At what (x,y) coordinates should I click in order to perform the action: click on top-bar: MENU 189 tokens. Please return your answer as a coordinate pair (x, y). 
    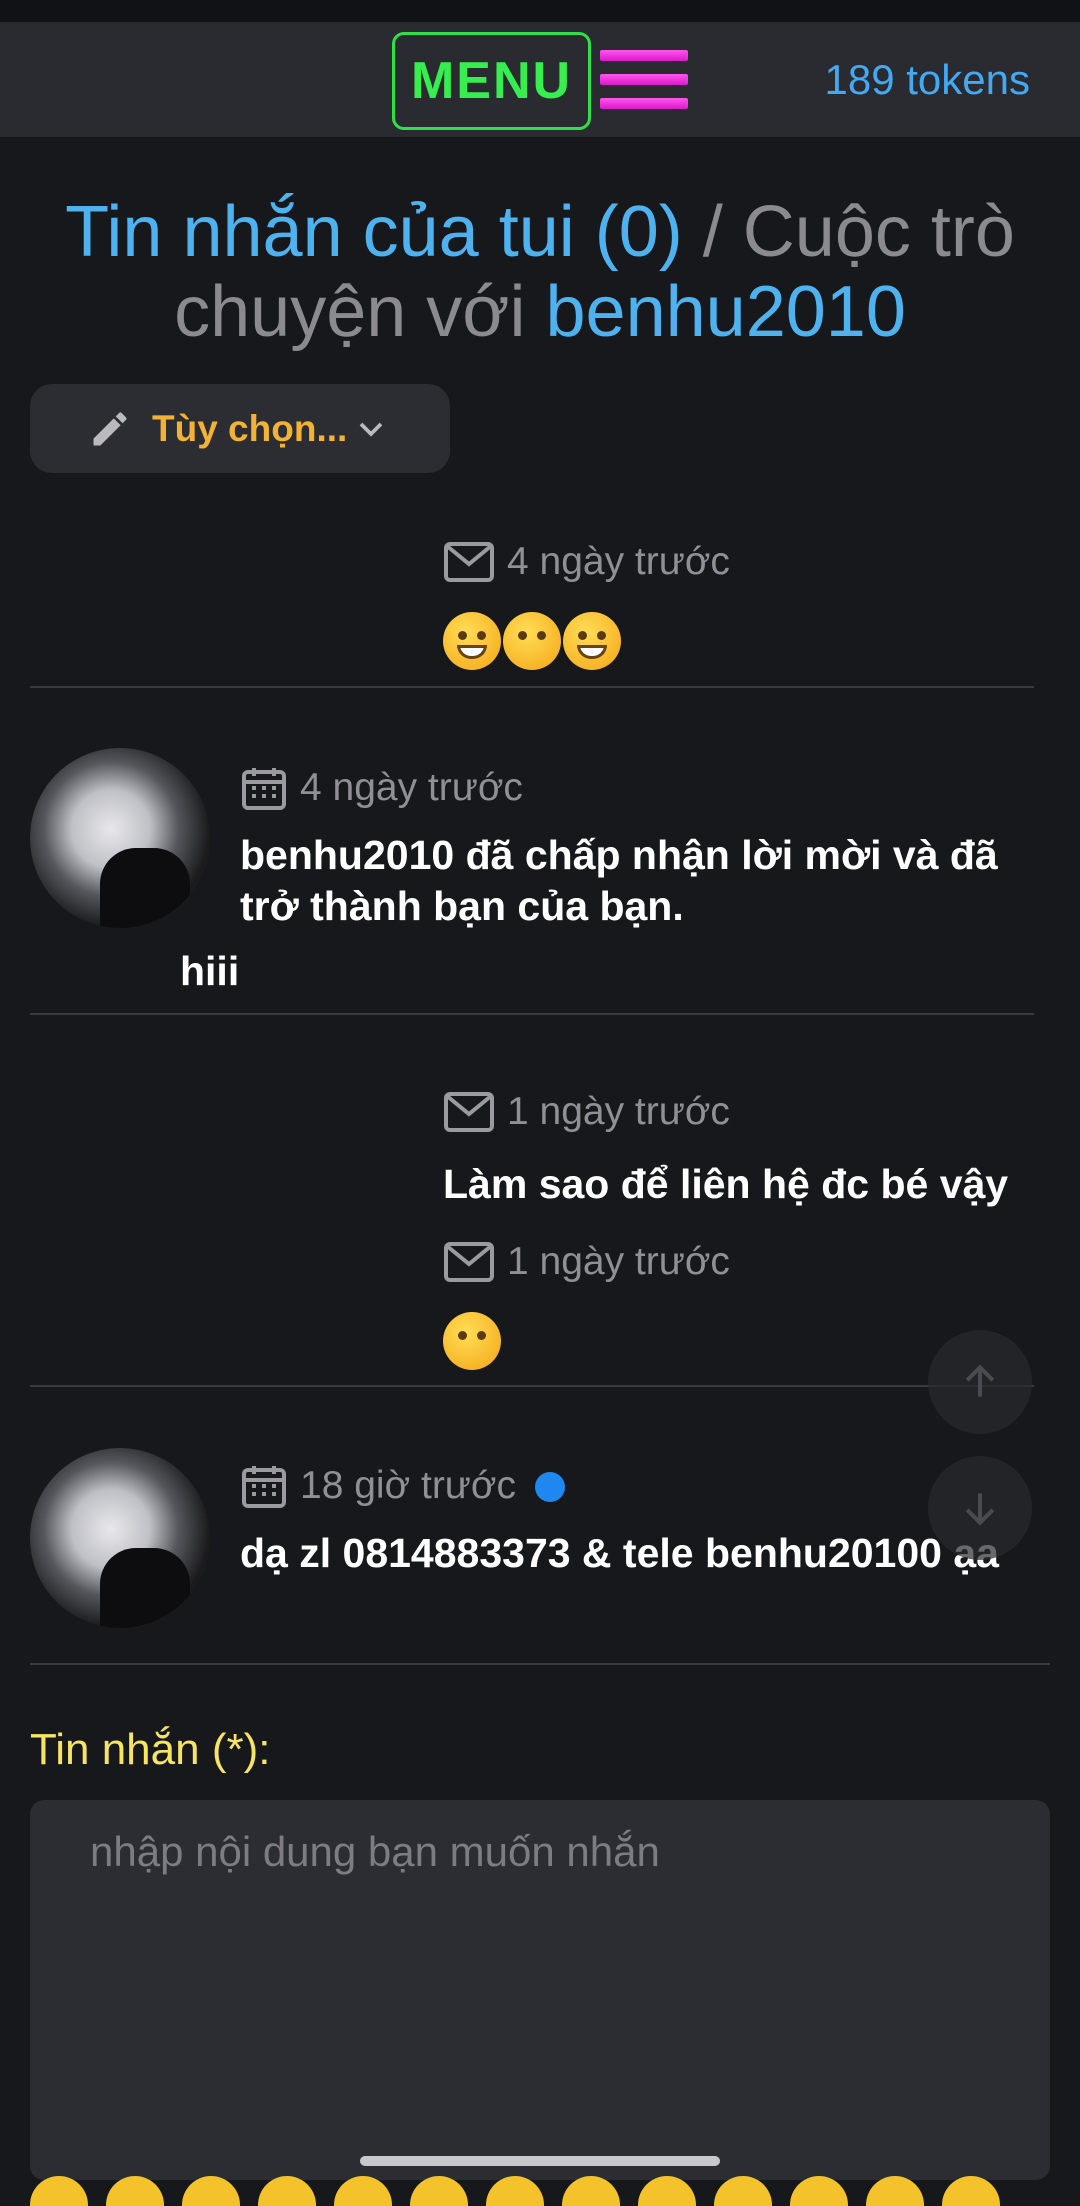
    Looking at the image, I should click on (540, 79).